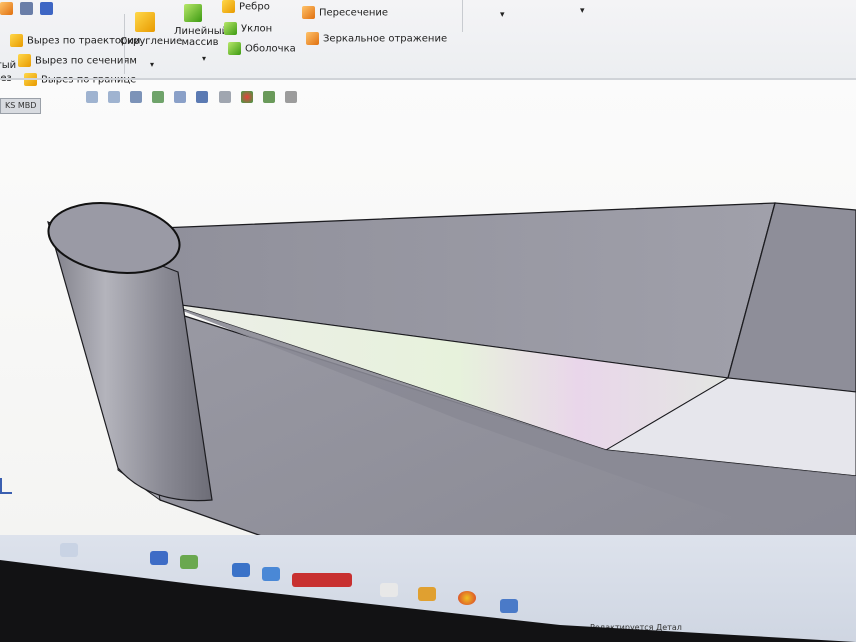  Describe the element at coordinates (268, 96) in the screenshot. I see `apply-scene-icon` at that location.